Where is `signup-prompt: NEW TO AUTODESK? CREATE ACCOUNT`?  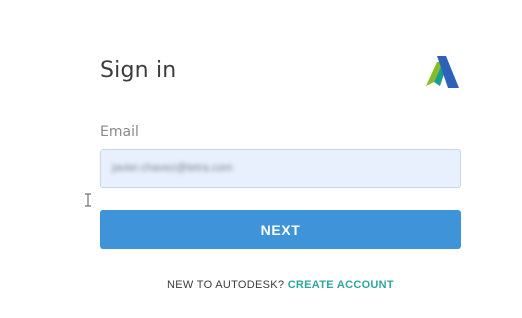
signup-prompt: NEW TO AUTODESK? CREATE ACCOUNT is located at coordinates (261, 285).